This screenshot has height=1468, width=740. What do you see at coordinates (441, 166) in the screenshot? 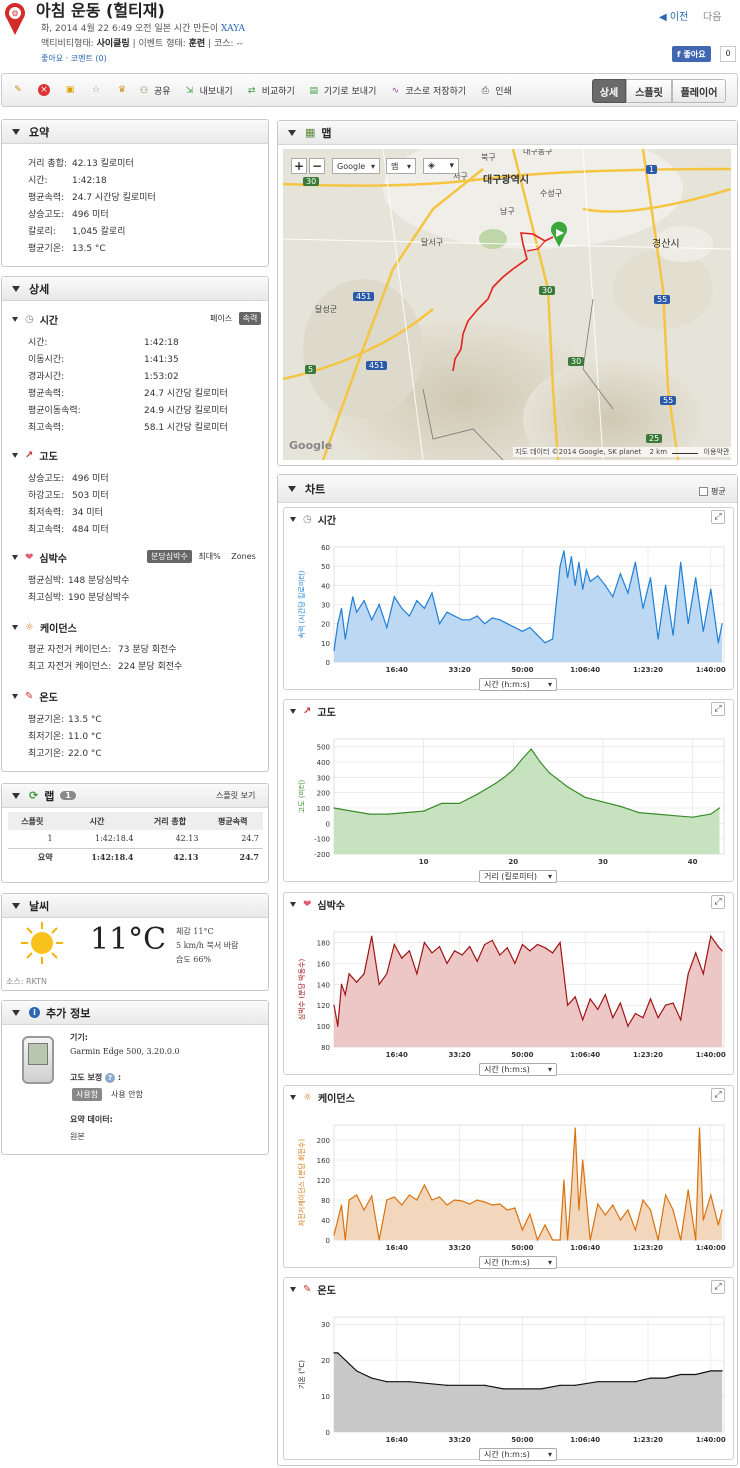
I see `map-layers-button: ◈ ▾` at bounding box center [441, 166].